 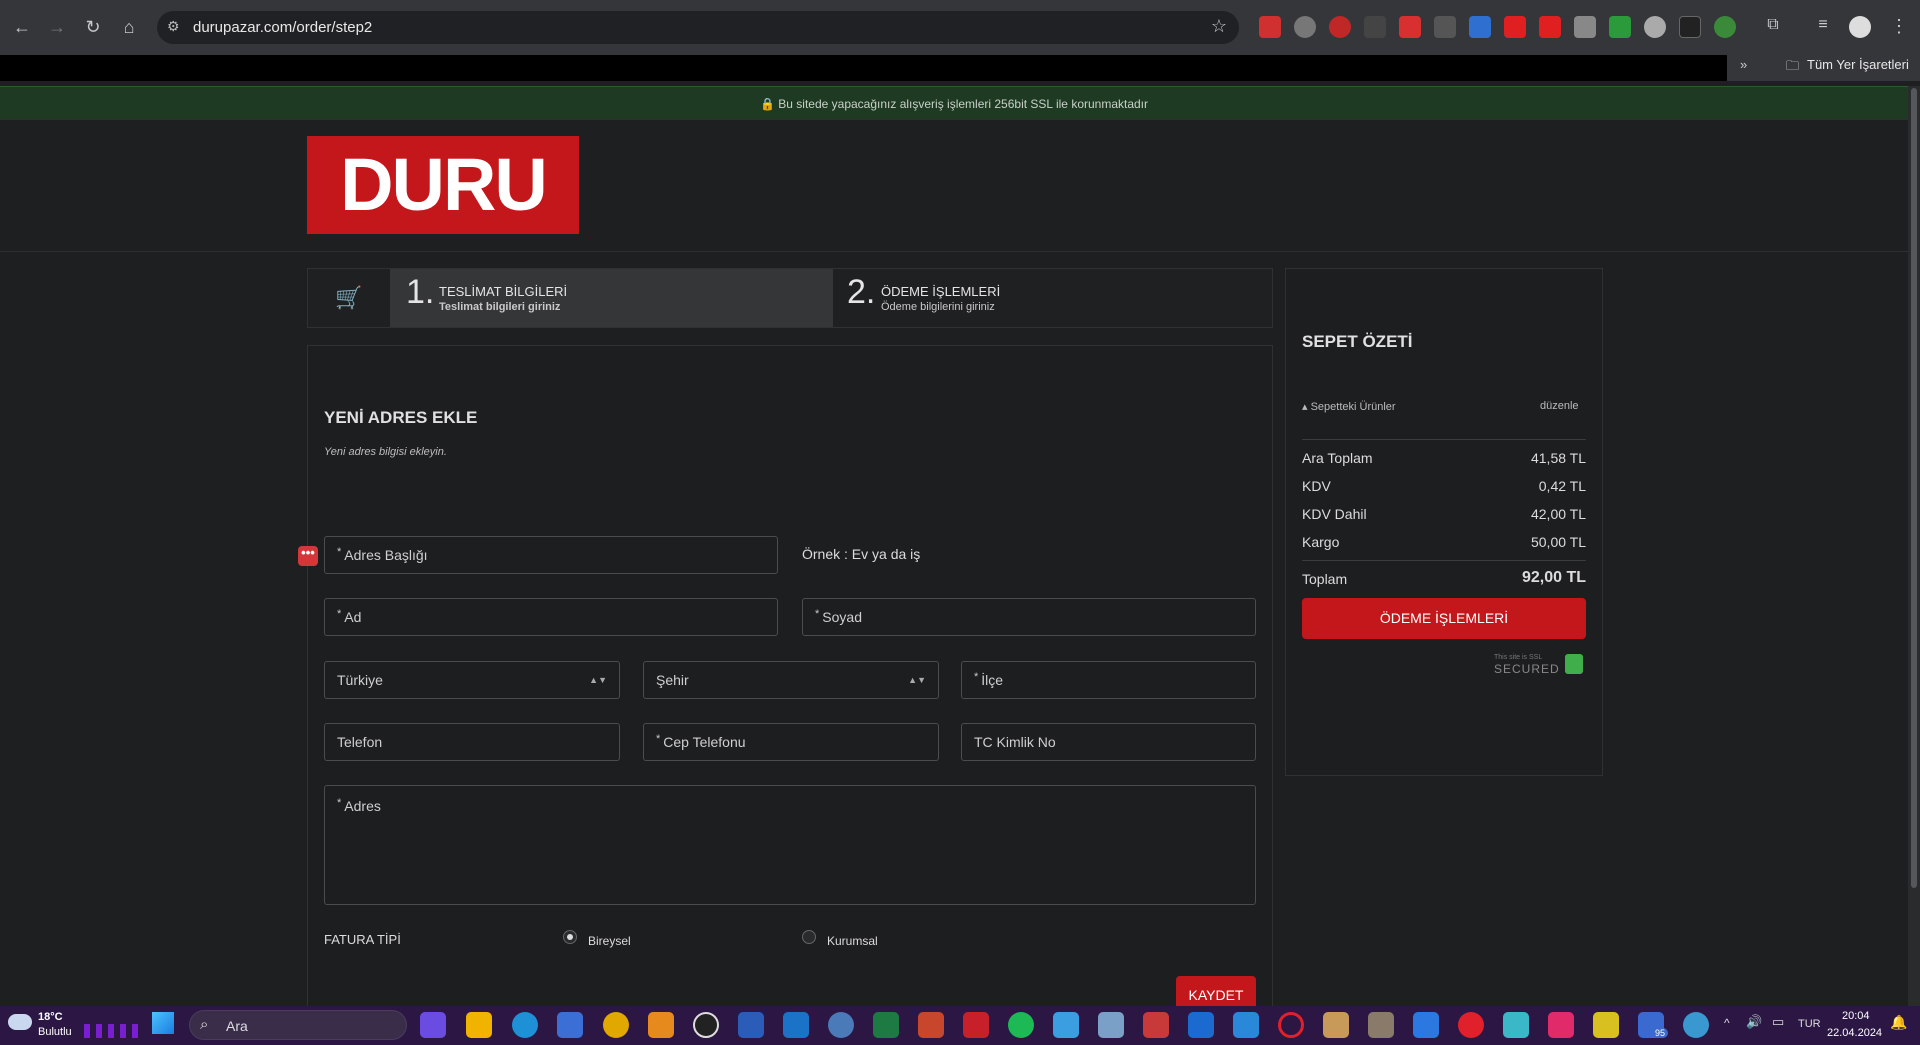 What do you see at coordinates (1823, 27) in the screenshot?
I see `reading-list-icon: ≡` at bounding box center [1823, 27].